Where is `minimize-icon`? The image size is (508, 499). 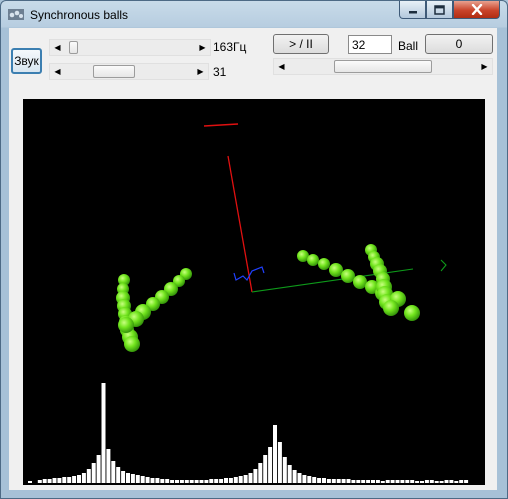 minimize-icon is located at coordinates (412, 11).